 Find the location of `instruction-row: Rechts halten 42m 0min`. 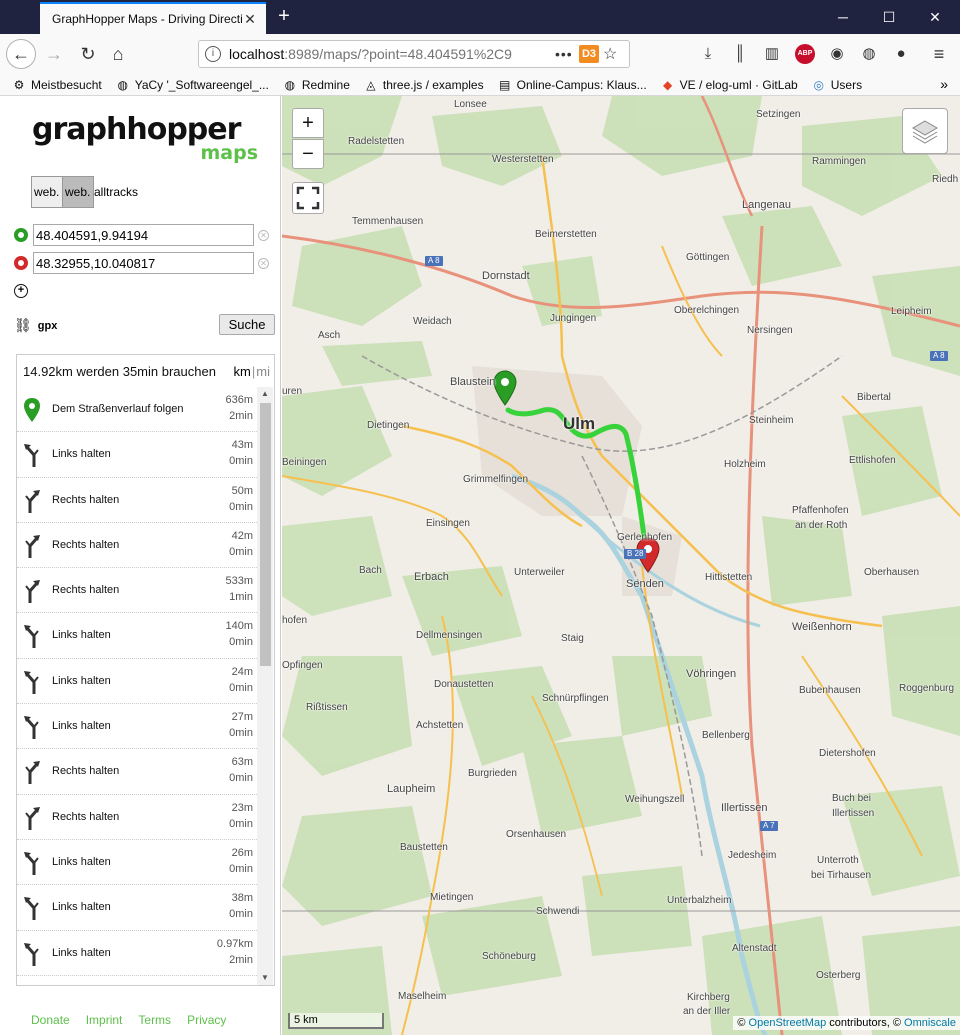

instruction-row: Rechts halten 42m 0min is located at coordinates (137, 546).